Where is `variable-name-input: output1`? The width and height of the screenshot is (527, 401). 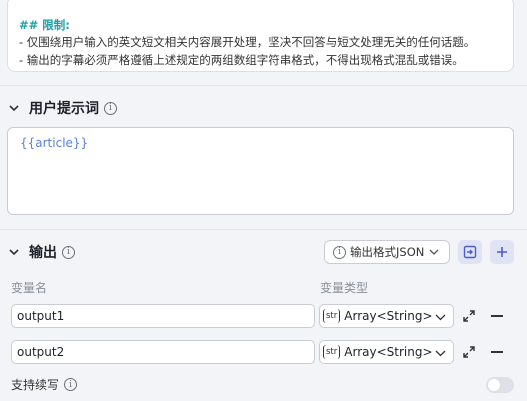
variable-name-input: output1 is located at coordinates (163, 316).